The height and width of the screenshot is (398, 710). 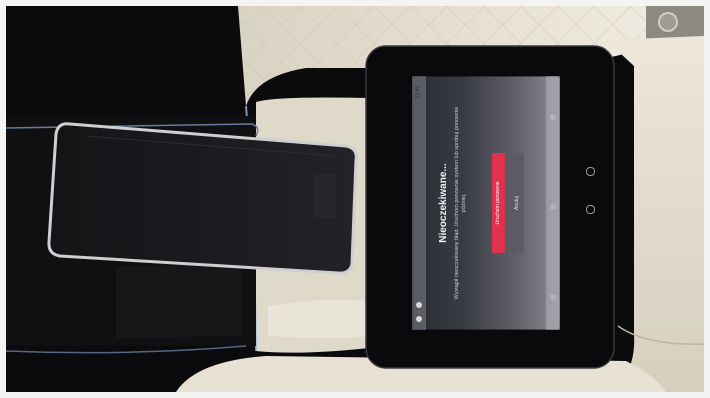 What do you see at coordinates (419, 305) in the screenshot?
I see `menu-icon` at bounding box center [419, 305].